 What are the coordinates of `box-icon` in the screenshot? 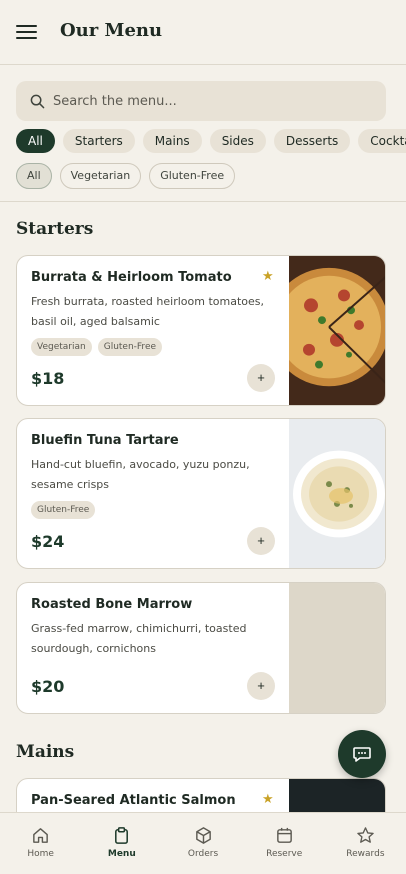 It's located at (203, 835).